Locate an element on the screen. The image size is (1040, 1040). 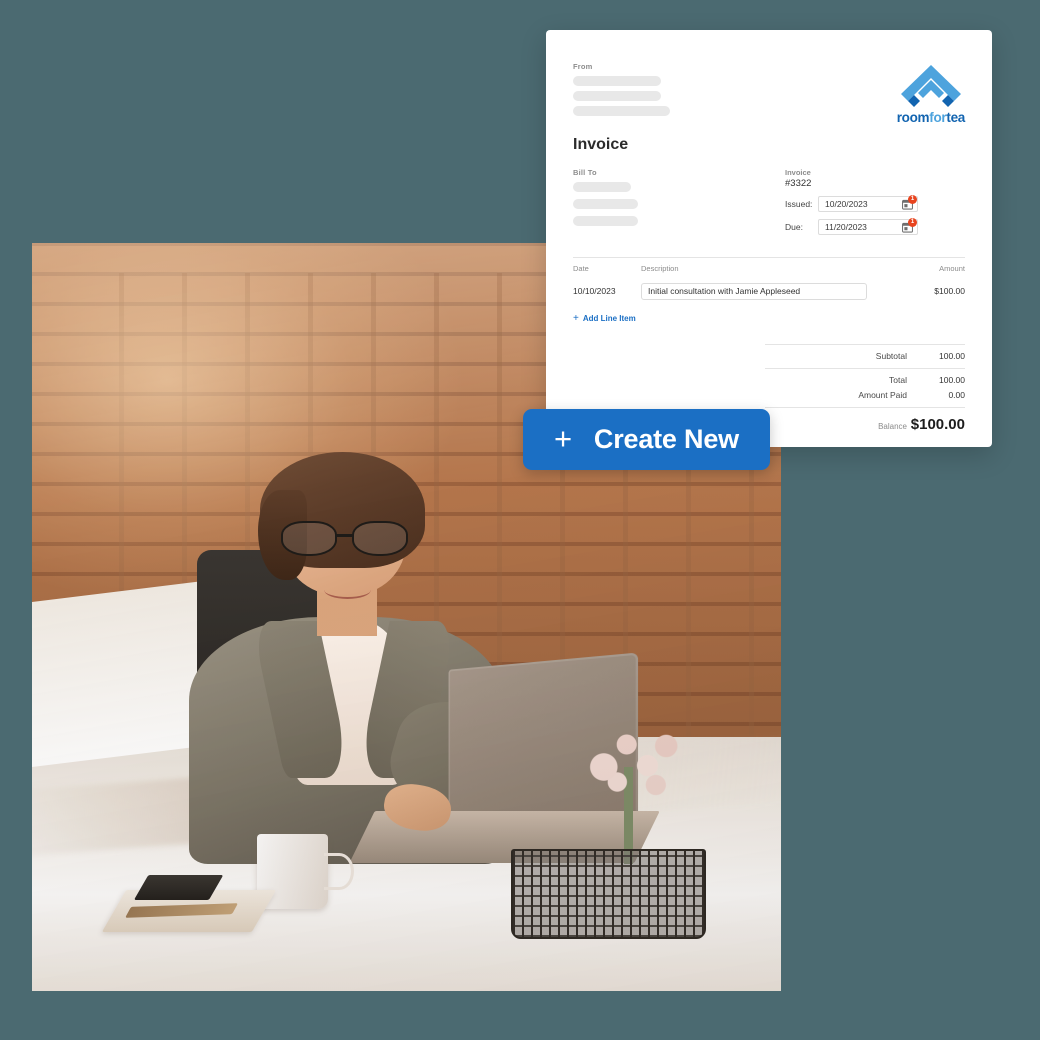
col-date-header: Date is located at coordinates (581, 268).